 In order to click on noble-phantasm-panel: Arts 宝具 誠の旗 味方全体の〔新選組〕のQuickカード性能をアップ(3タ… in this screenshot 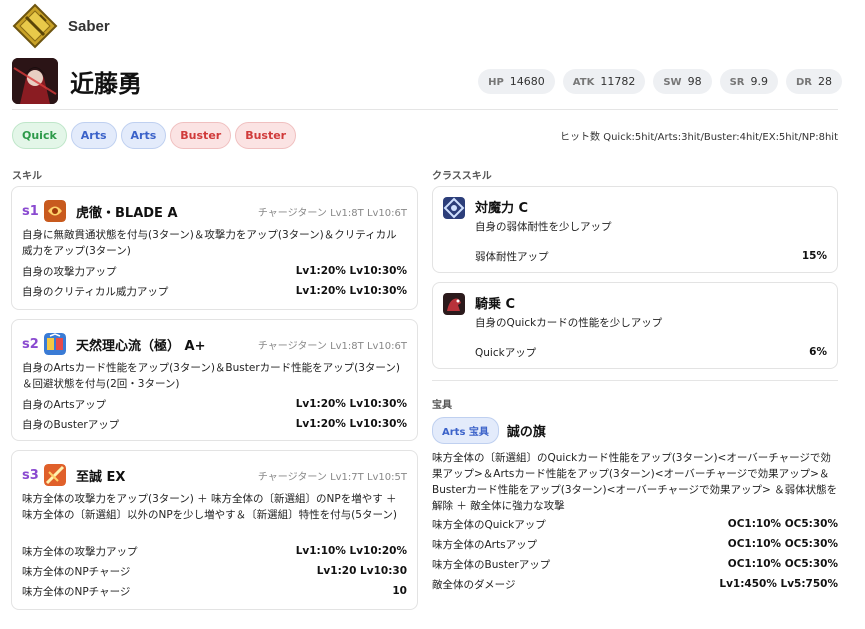, I will do `click(635, 505)`.